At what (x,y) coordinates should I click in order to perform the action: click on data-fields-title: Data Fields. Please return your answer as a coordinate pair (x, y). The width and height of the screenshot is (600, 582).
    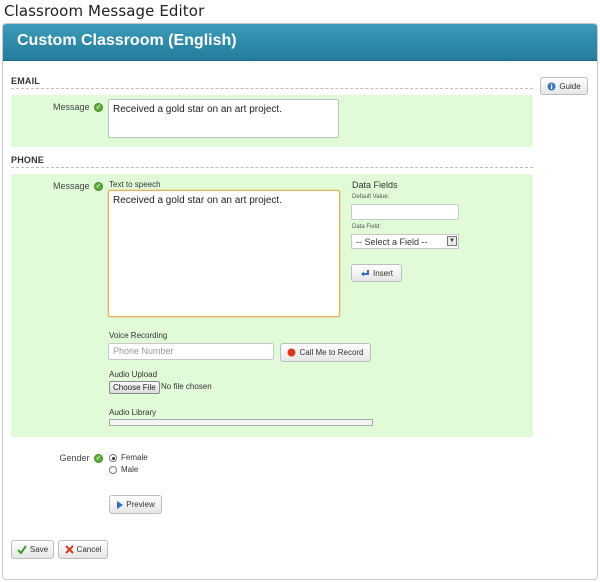
    Looking at the image, I should click on (375, 185).